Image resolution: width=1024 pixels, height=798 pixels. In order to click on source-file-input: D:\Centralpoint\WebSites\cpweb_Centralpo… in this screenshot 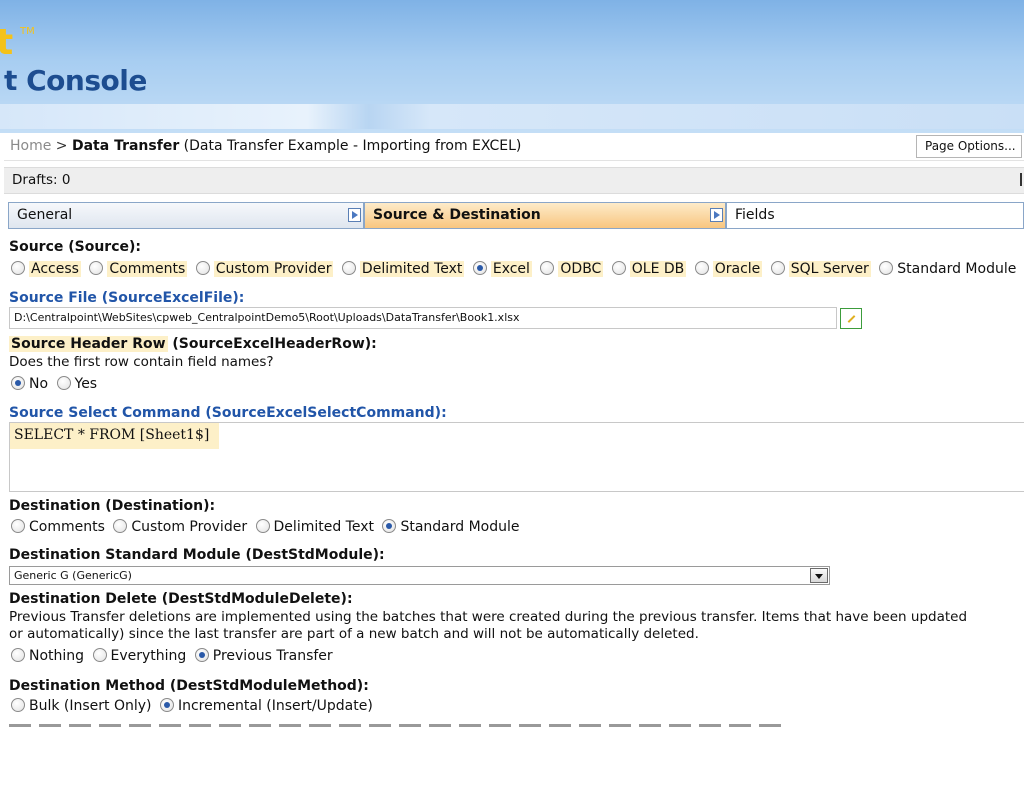, I will do `click(423, 318)`.